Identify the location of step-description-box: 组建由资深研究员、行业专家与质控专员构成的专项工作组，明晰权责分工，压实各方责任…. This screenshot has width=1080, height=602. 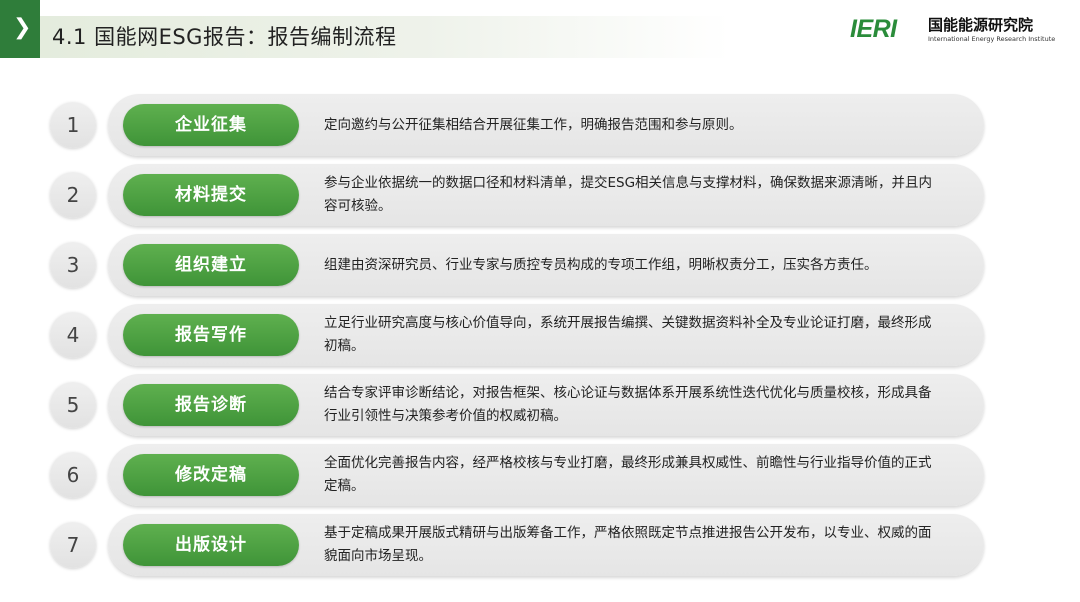
(629, 265).